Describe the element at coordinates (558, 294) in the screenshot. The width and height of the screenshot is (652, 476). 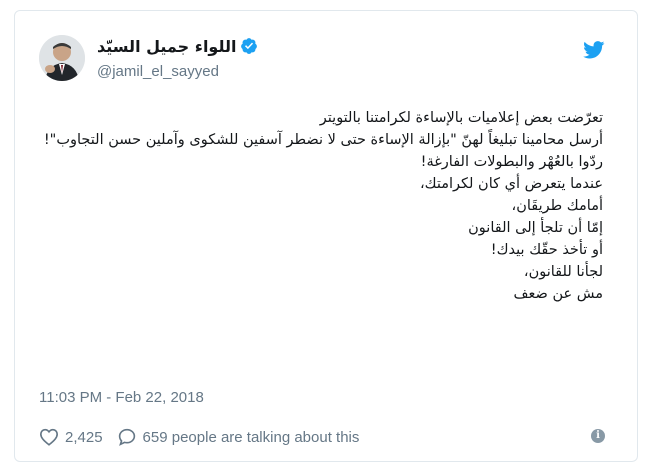
I see `tweet-line: مش عن ضعف` at that location.